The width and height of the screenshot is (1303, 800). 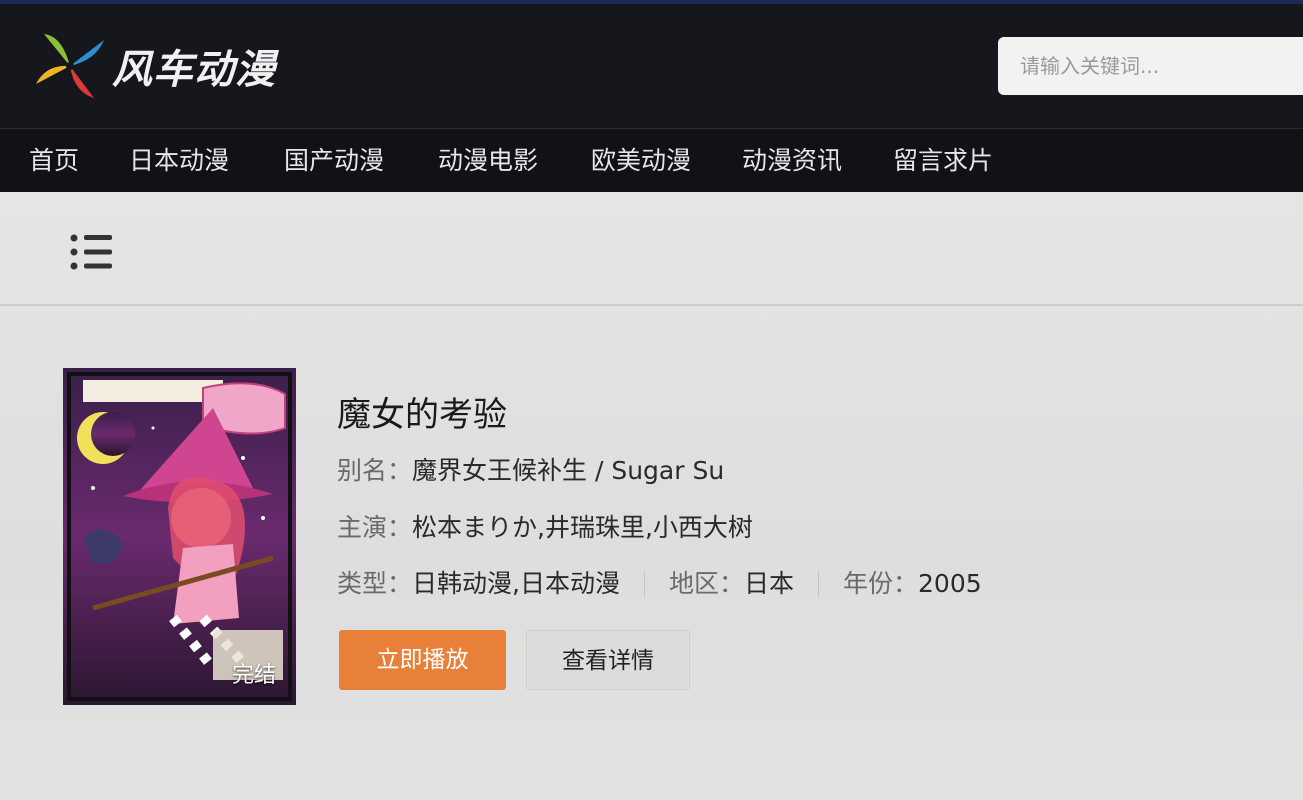 I want to click on nav-item-anime-movies: 动漫电影, so click(x=488, y=161).